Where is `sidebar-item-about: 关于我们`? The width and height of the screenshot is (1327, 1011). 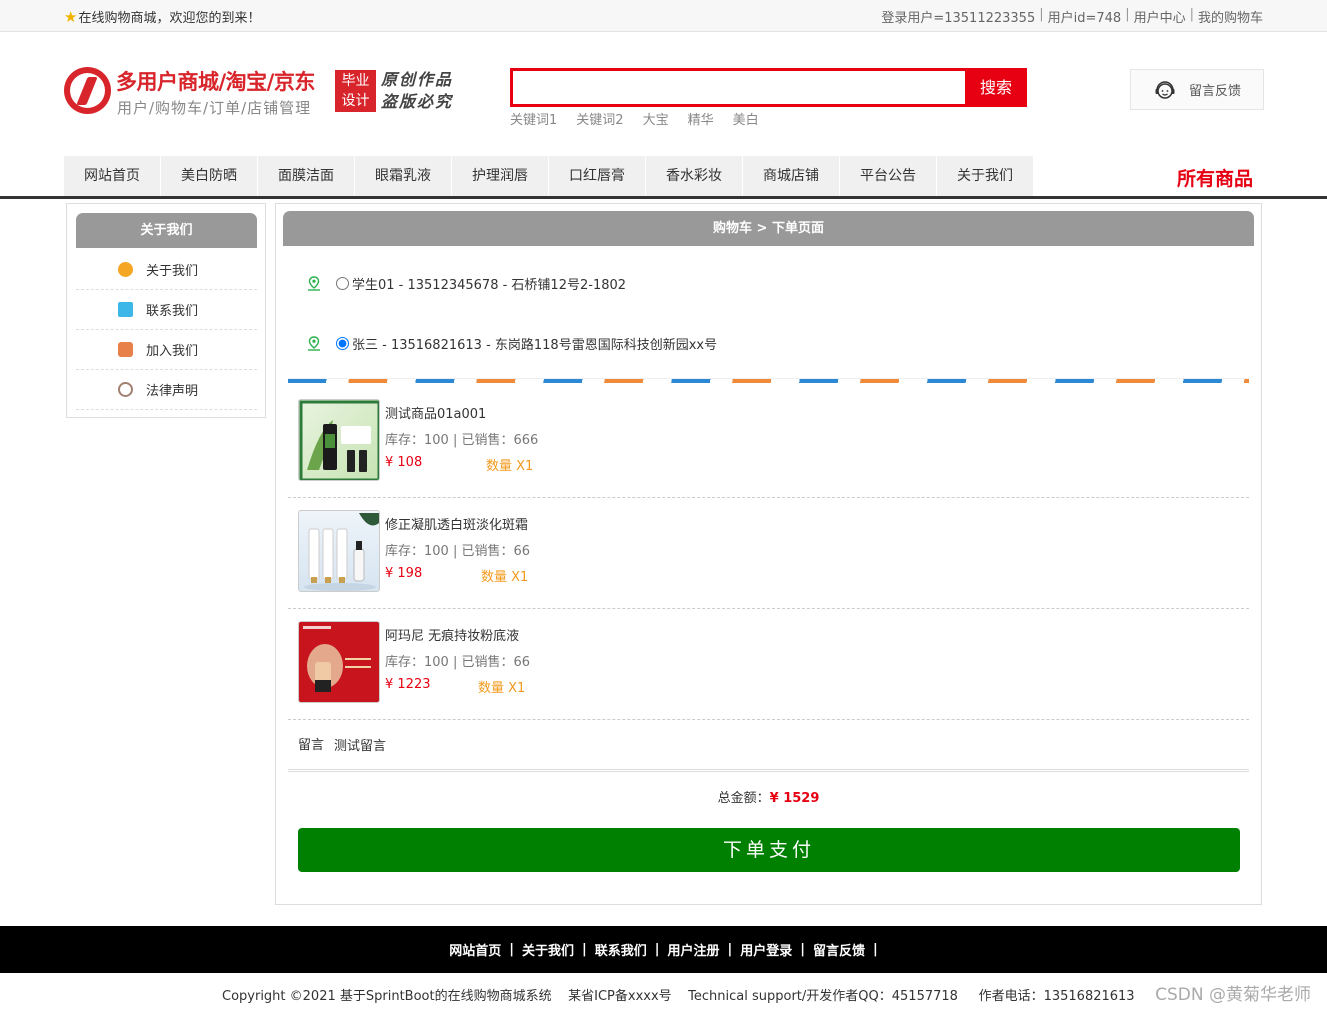
sidebar-item-about: 关于我们 is located at coordinates (166, 270).